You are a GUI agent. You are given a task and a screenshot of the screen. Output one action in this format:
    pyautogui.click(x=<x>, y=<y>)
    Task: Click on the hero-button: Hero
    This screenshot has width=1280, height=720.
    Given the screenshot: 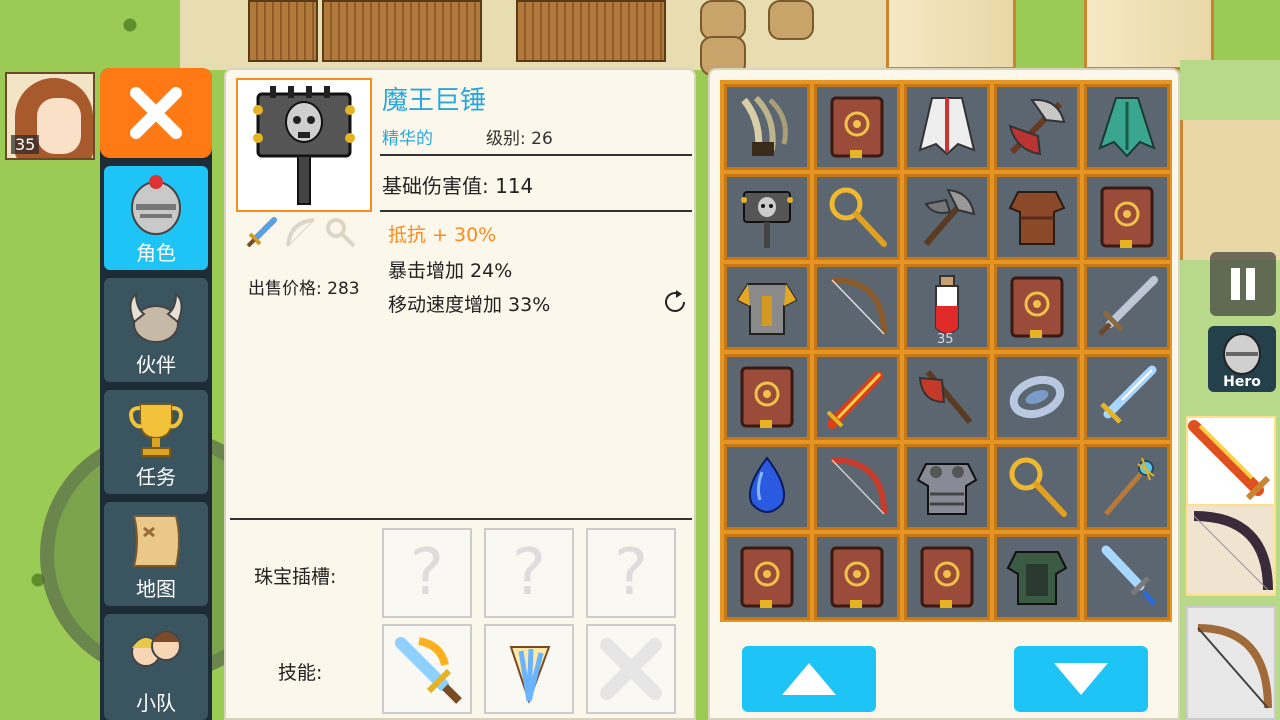 What is the action you would take?
    pyautogui.click(x=1242, y=359)
    